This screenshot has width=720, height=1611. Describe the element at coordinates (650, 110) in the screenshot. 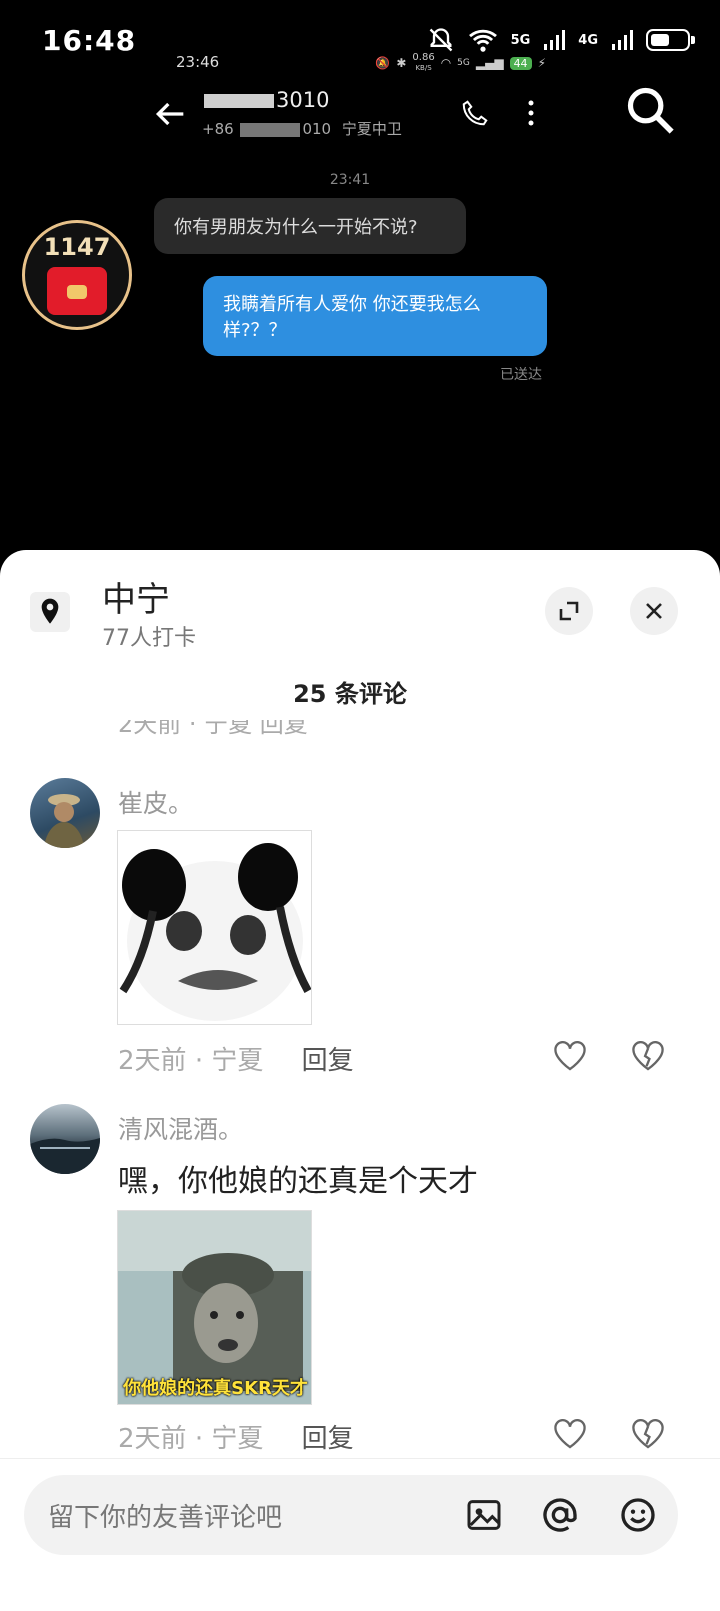

I see `search-icon` at that location.